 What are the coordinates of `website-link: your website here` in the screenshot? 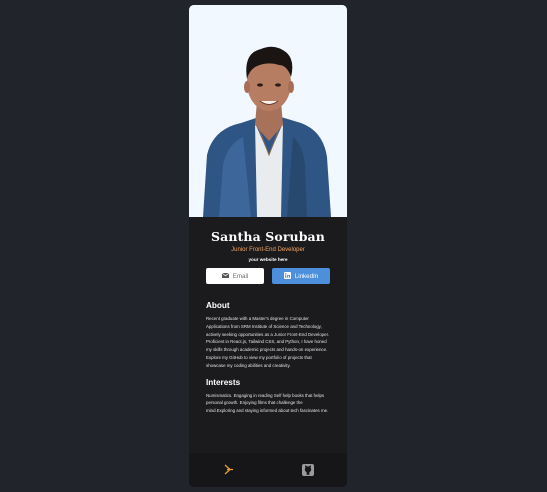 It's located at (268, 259).